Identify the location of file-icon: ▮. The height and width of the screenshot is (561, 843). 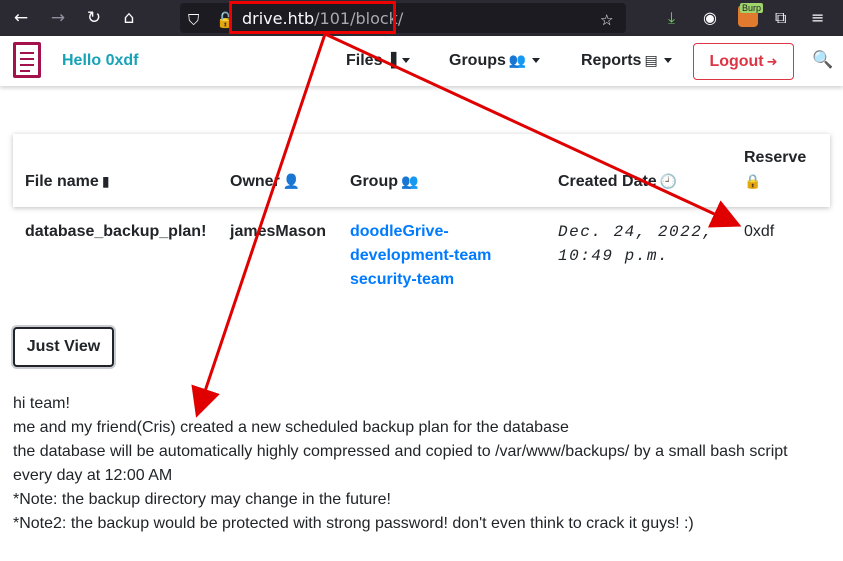
(105, 182).